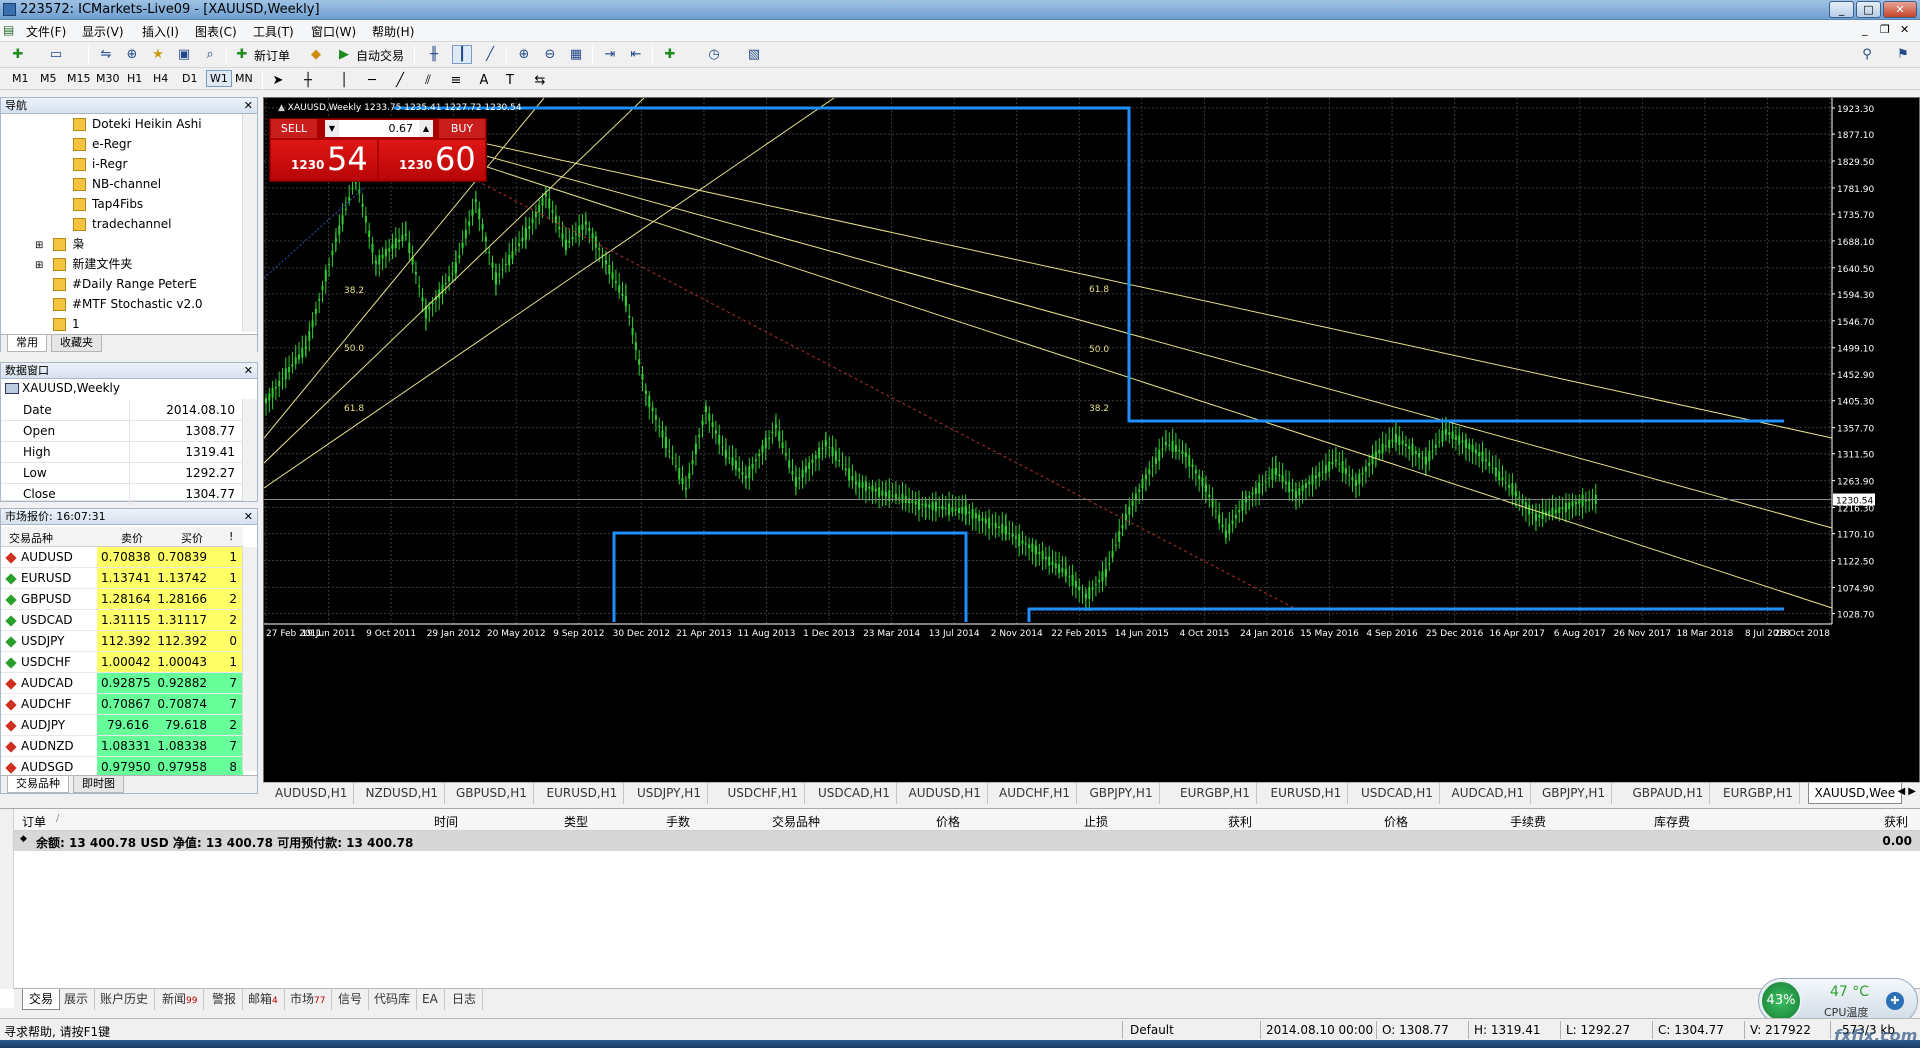 The image size is (1920, 1048). What do you see at coordinates (446, 821) in the screenshot?
I see `terminal-column-header: 时间` at bounding box center [446, 821].